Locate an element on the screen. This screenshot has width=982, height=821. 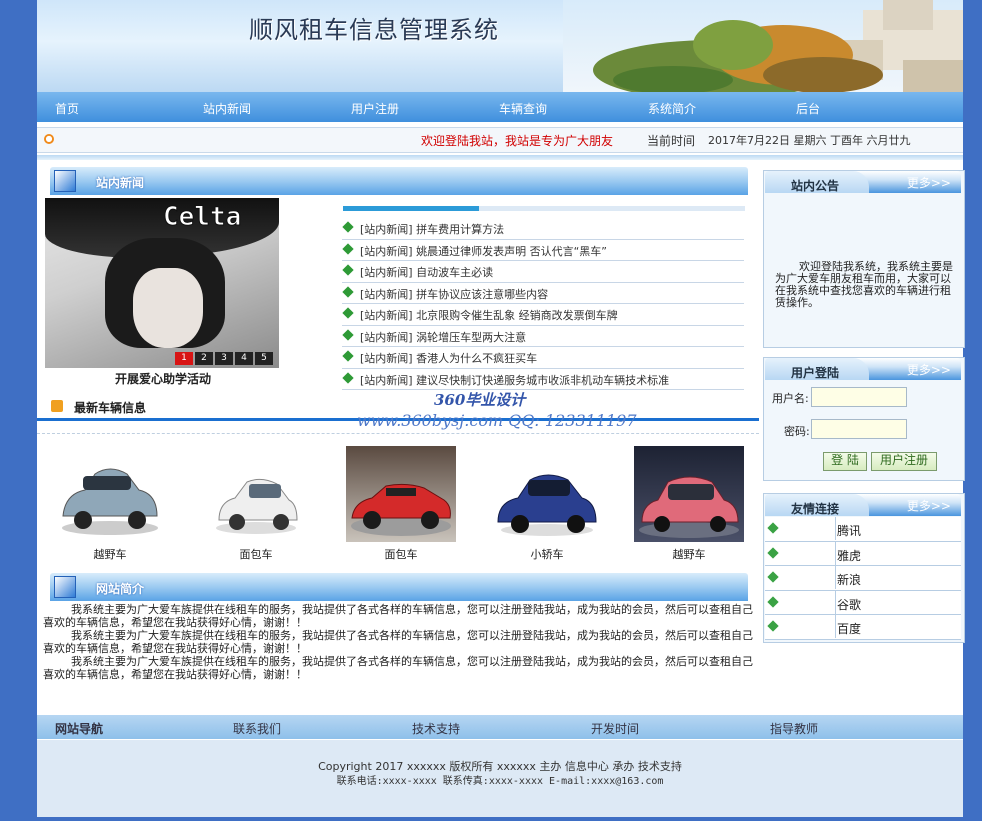
link-item: 新浪 is located at coordinates (863, 578).